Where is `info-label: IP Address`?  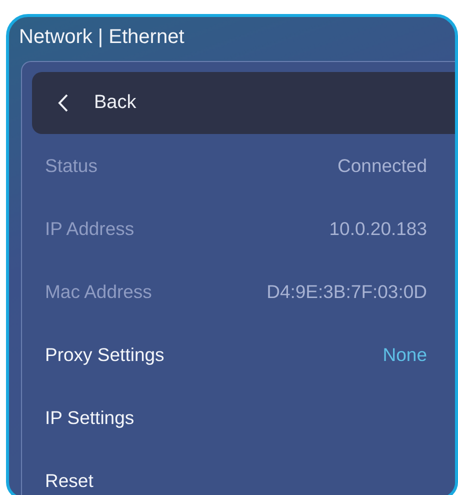 info-label: IP Address is located at coordinates (89, 228).